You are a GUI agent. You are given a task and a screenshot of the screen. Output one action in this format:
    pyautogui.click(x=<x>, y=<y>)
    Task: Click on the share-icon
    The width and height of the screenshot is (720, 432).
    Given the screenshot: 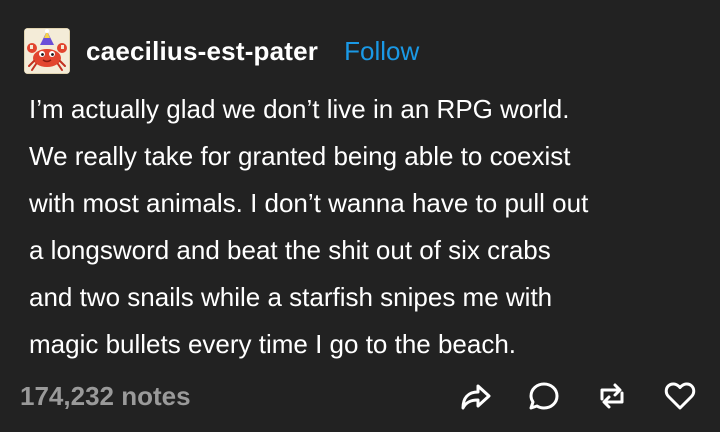 What is the action you would take?
    pyautogui.click(x=476, y=397)
    